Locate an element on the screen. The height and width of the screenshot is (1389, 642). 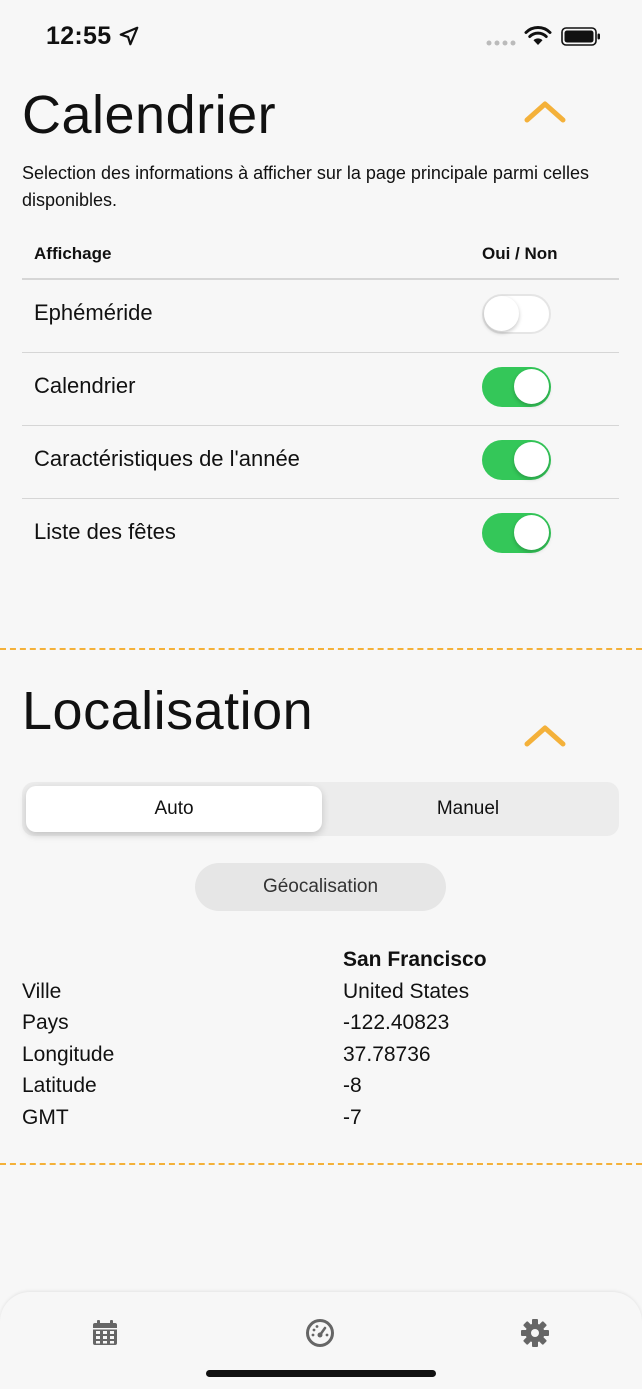
location-mode-segmented-control: Auto Manuel is located at coordinates (320, 809).